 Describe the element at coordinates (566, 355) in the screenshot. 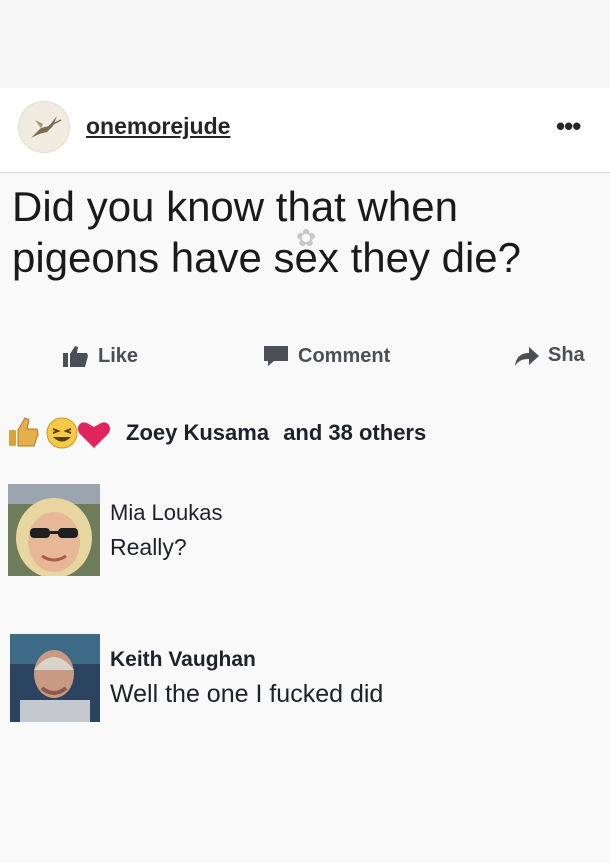

I see `share-label: Sha` at that location.